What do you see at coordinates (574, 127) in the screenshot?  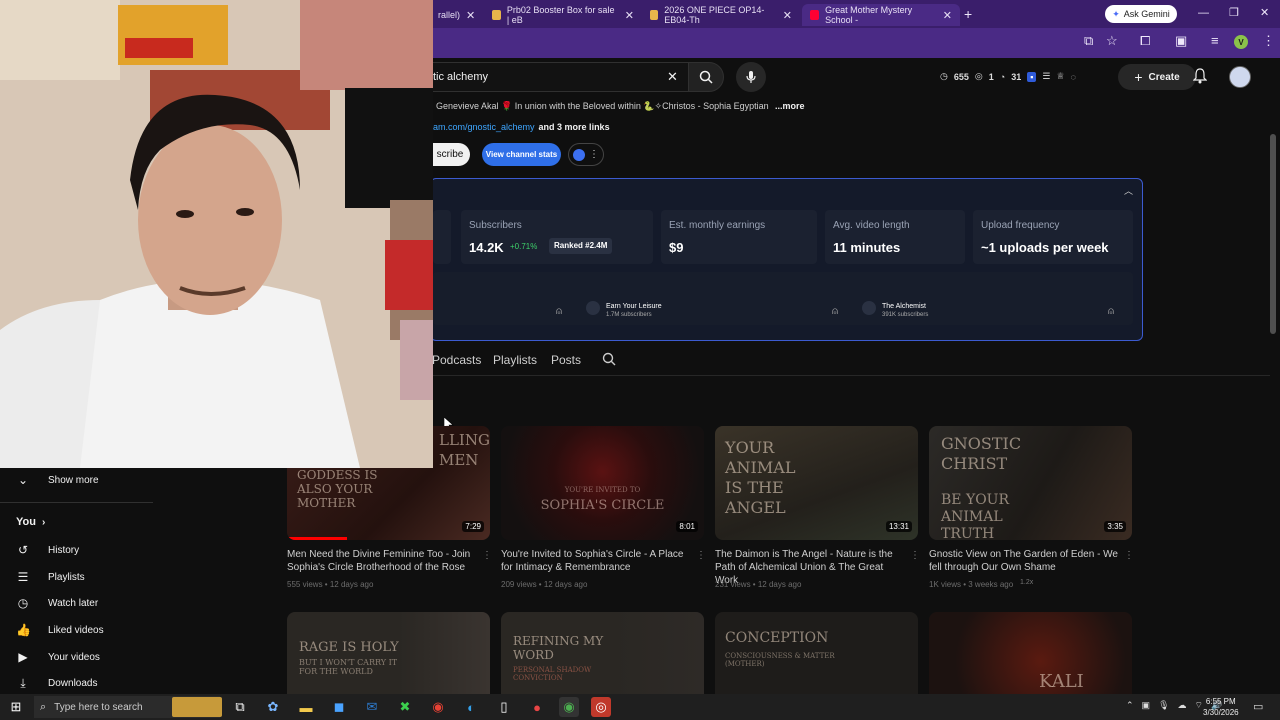 I see `more-links: and 3 more links` at bounding box center [574, 127].